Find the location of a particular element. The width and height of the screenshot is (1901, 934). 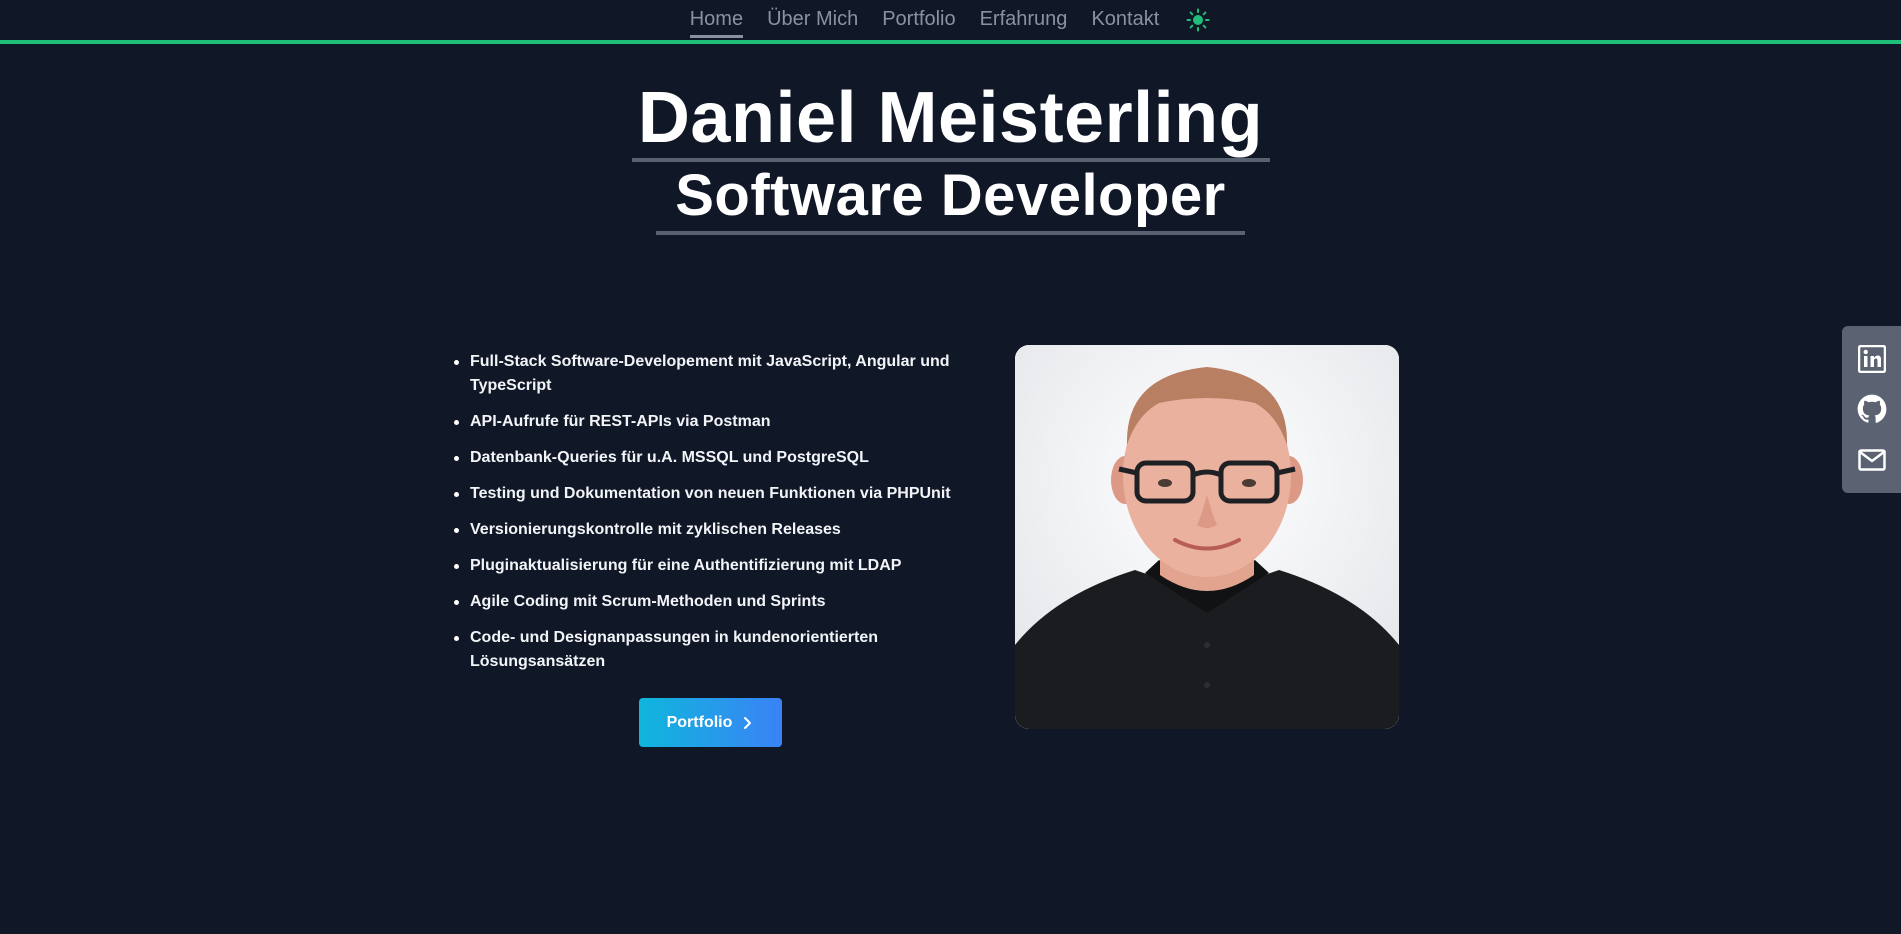

role-underline is located at coordinates (950, 233).